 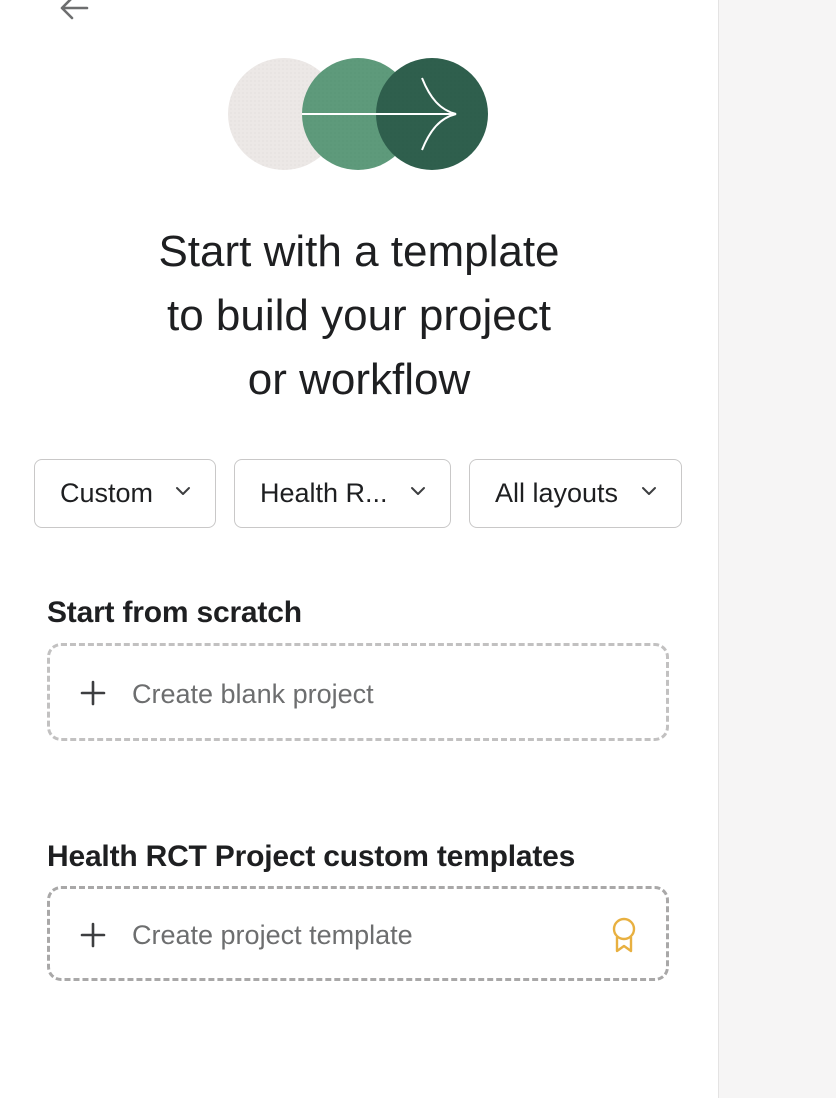 What do you see at coordinates (311, 856) in the screenshot?
I see `section-title-custom-templates: Health RCT Project custom templates` at bounding box center [311, 856].